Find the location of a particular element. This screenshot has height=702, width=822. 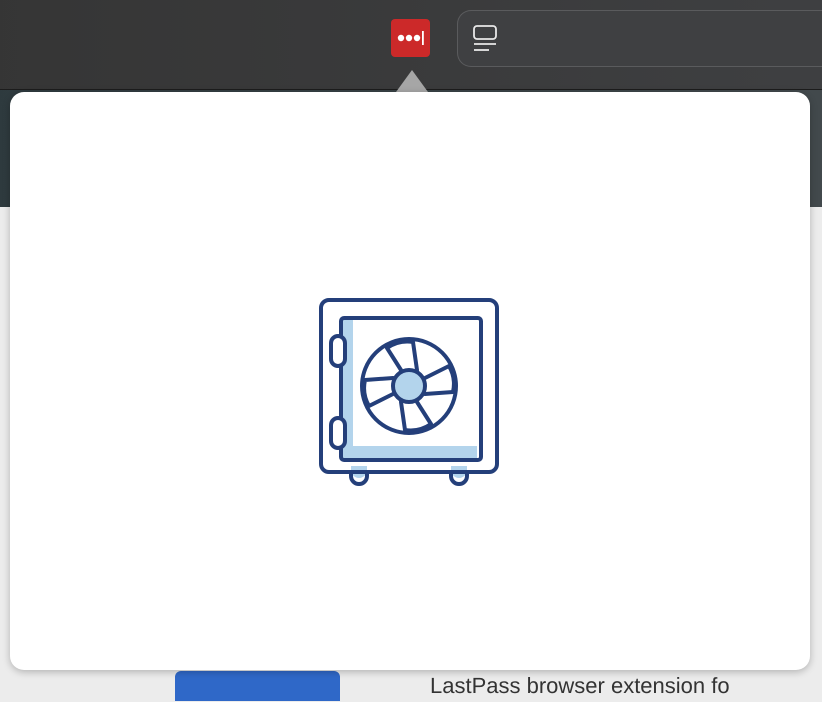

address-field is located at coordinates (639, 38).